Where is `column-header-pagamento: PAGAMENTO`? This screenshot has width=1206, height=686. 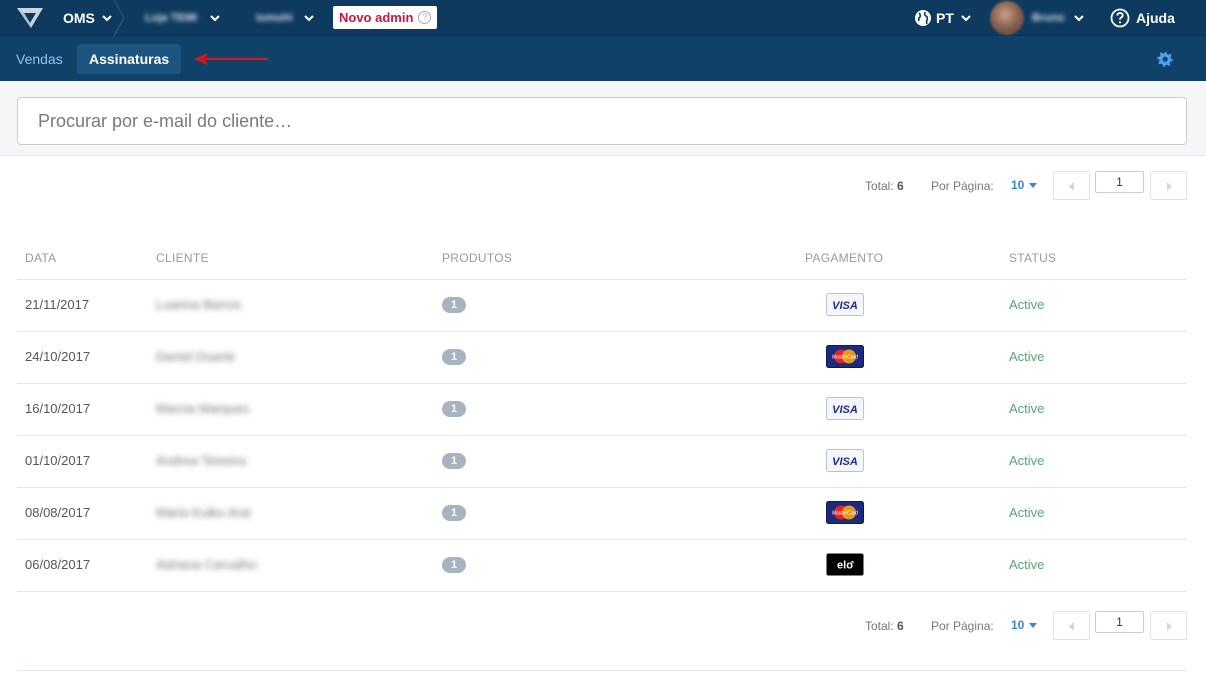
column-header-pagamento: PAGAMENTO is located at coordinates (844, 258).